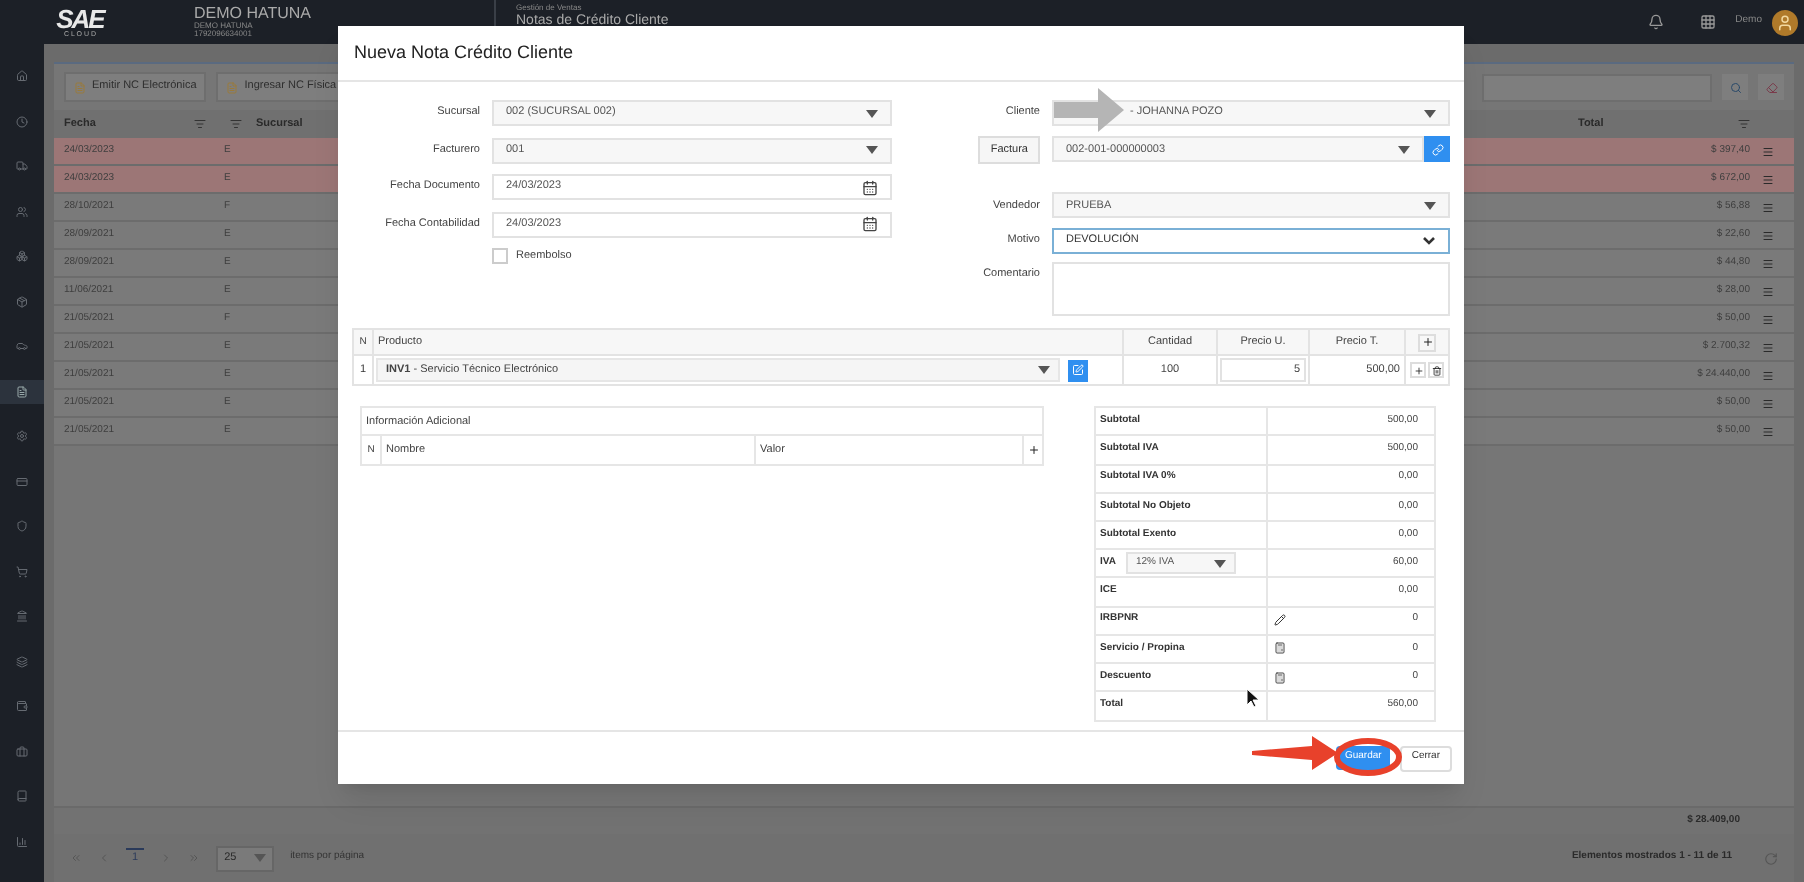  I want to click on delete-button, so click(1436, 370).